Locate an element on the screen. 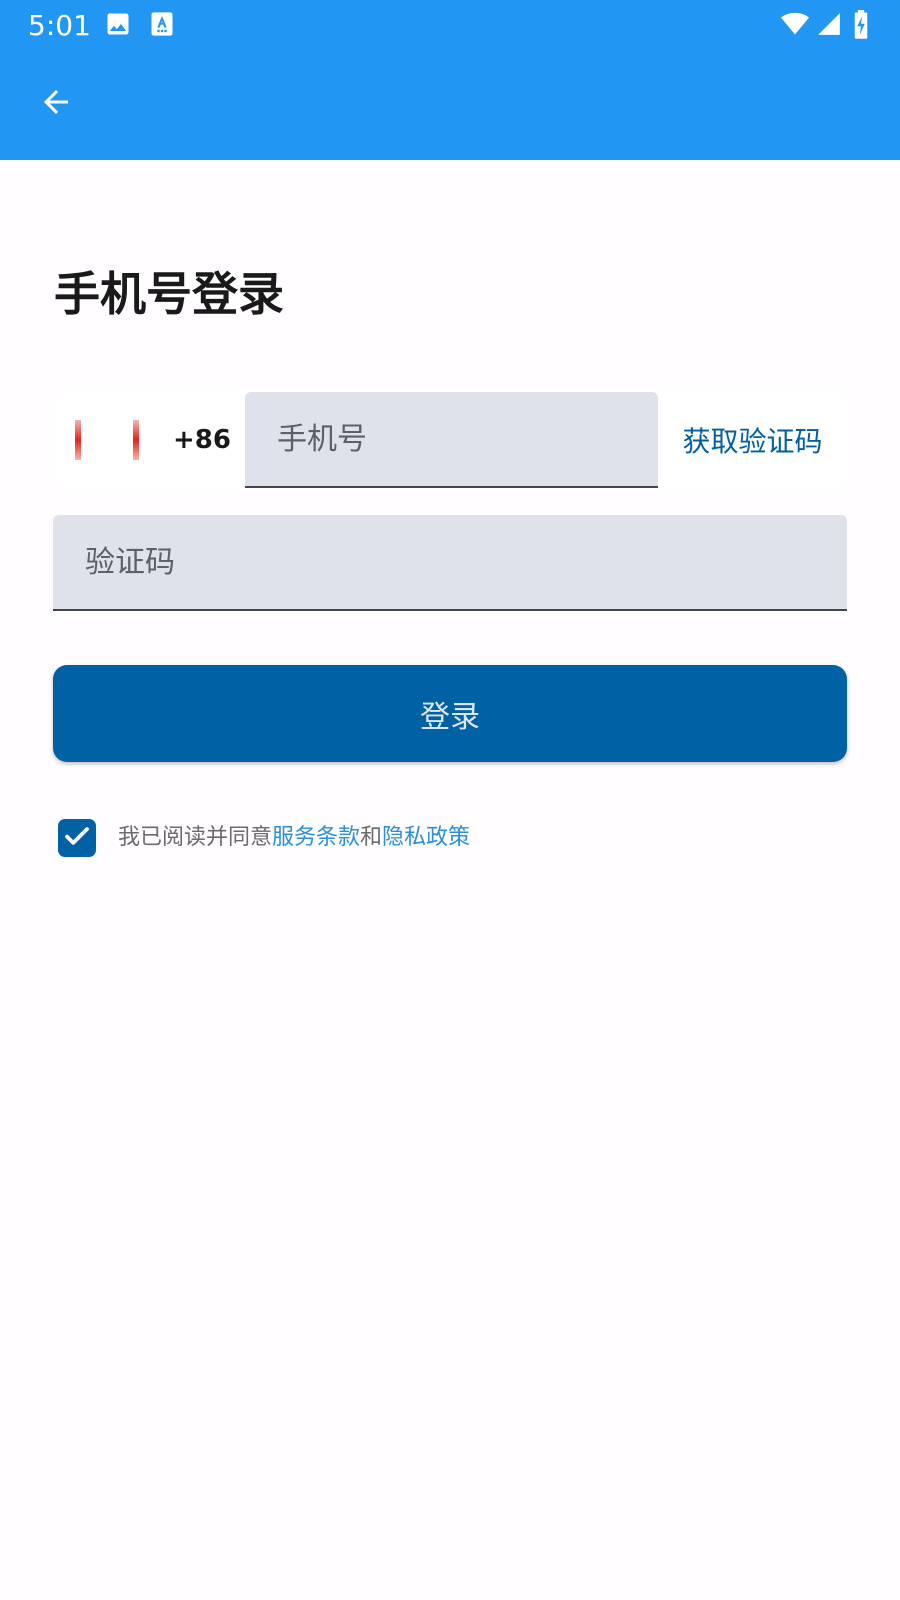 This screenshot has height=1600, width=900. agreement-and: 和 is located at coordinates (371, 837).